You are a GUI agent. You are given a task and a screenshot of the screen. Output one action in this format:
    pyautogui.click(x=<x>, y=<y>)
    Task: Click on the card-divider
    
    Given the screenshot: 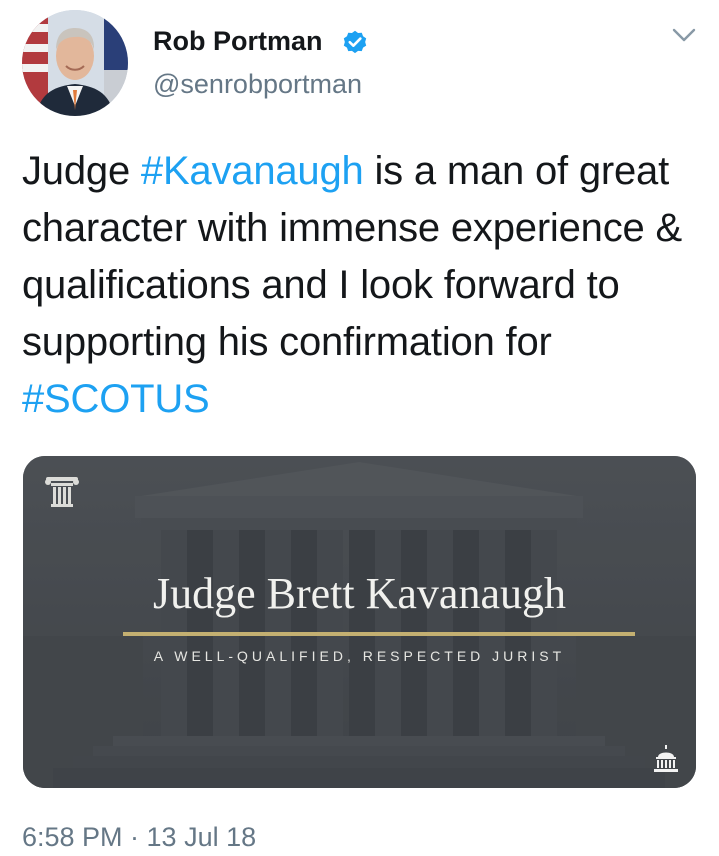 What is the action you would take?
    pyautogui.click(x=379, y=634)
    